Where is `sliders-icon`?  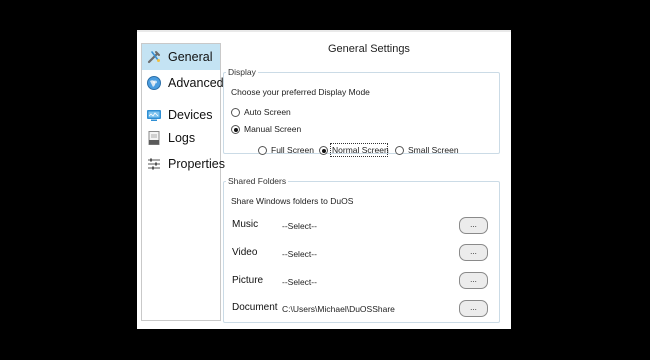 sliders-icon is located at coordinates (154, 164).